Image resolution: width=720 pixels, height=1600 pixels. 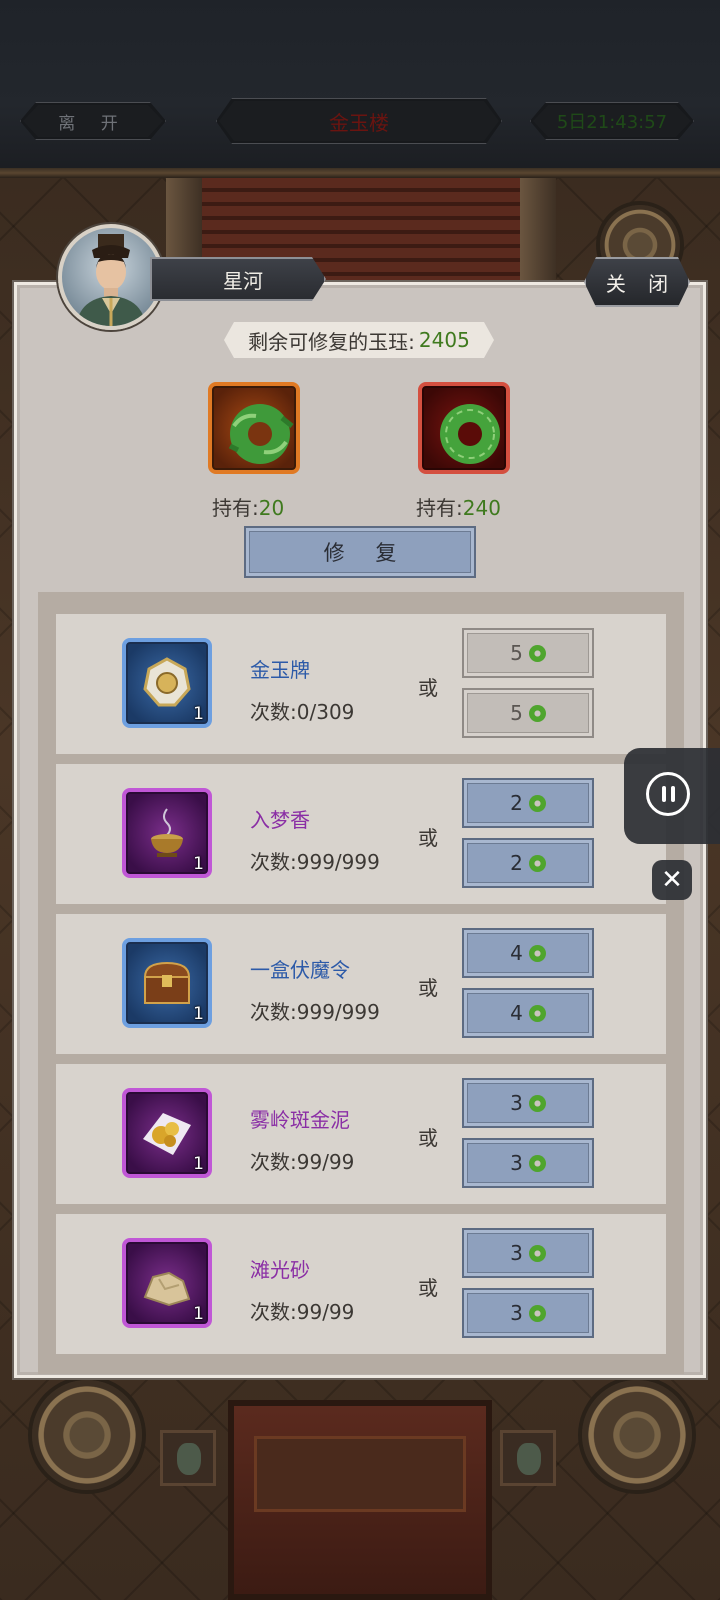 What do you see at coordinates (528, 1013) in the screenshot?
I see `cost-button-red-jade: 4` at bounding box center [528, 1013].